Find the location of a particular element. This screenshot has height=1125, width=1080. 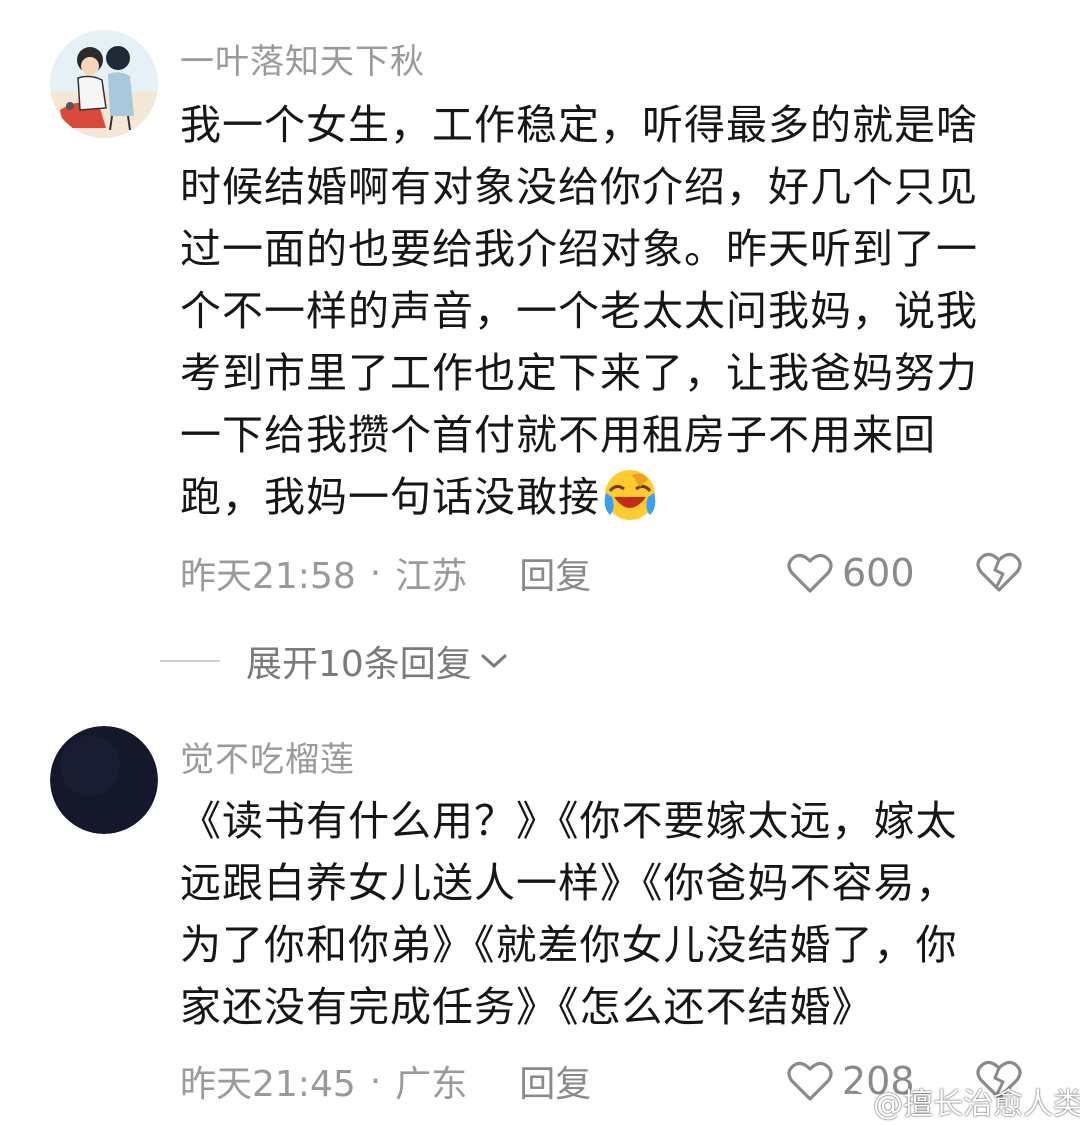

comment-line: 我一个女生，工作稳定，听得最多的就是啥 is located at coordinates (579, 125).